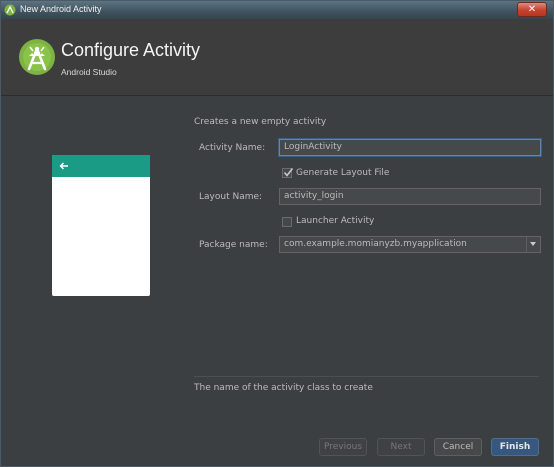  I want to click on finish-button: Finish, so click(515, 447).